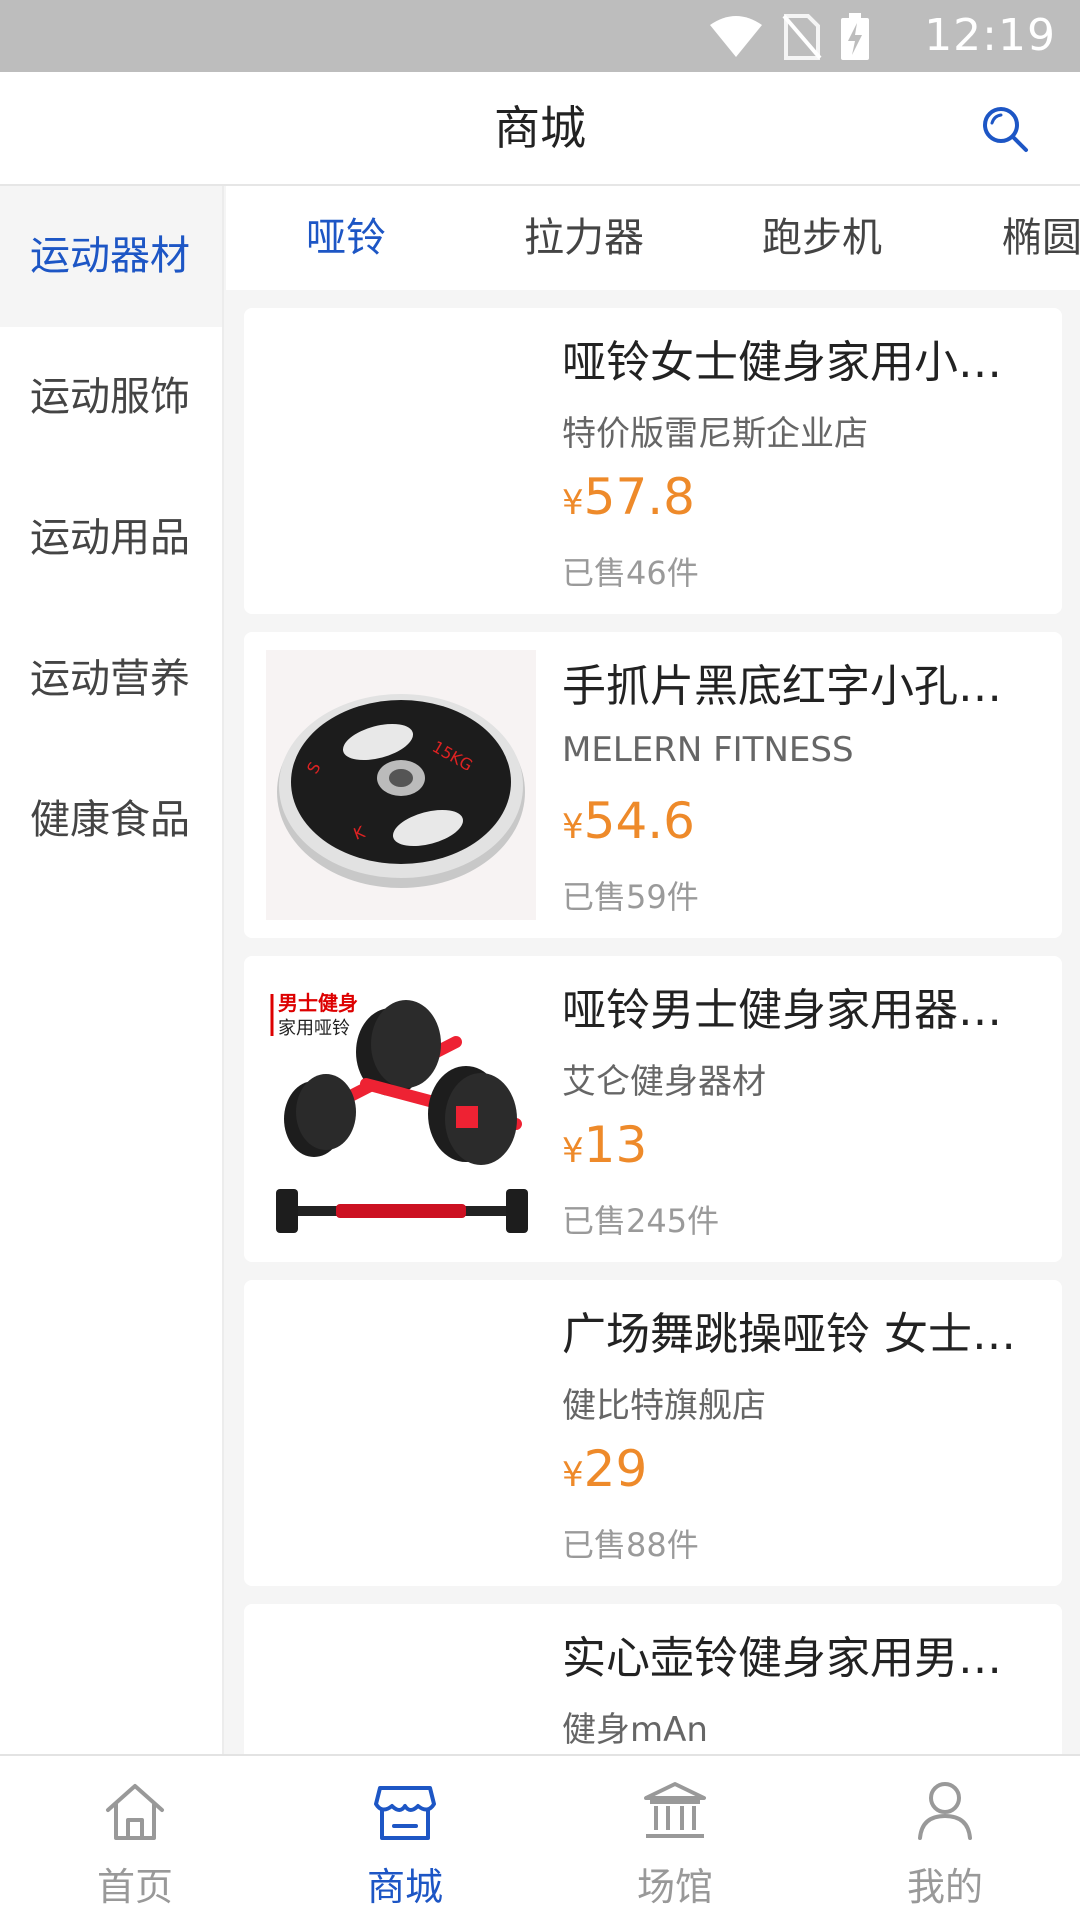 The height and width of the screenshot is (1920, 1080). I want to click on image-caption-line1: 男士健身, so click(318, 1003).